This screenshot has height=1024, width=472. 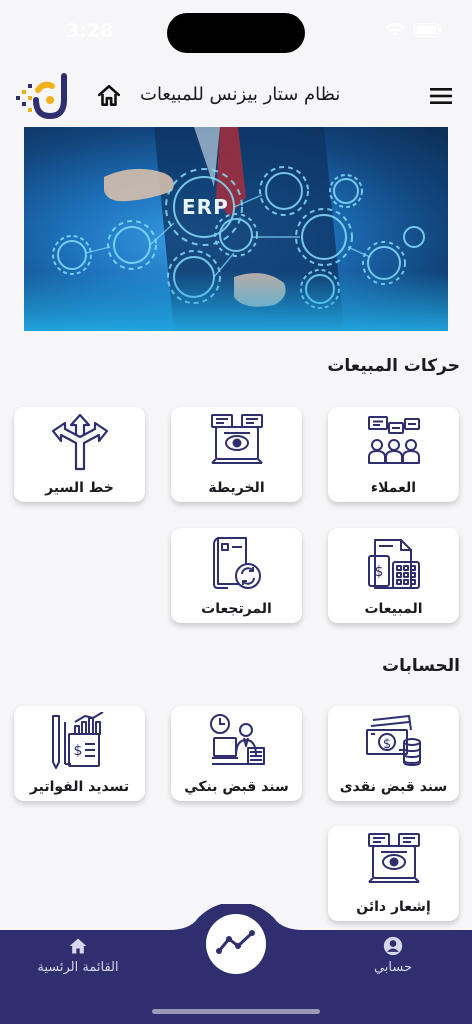 I want to click on card-label-pay-invoices: تسديد الفواتير, so click(x=79, y=787).